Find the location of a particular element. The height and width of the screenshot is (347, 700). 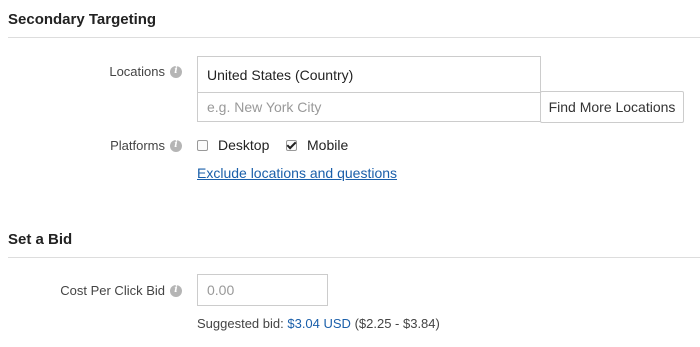

suggested-bid-amount: $3.04 USD is located at coordinates (319, 323).